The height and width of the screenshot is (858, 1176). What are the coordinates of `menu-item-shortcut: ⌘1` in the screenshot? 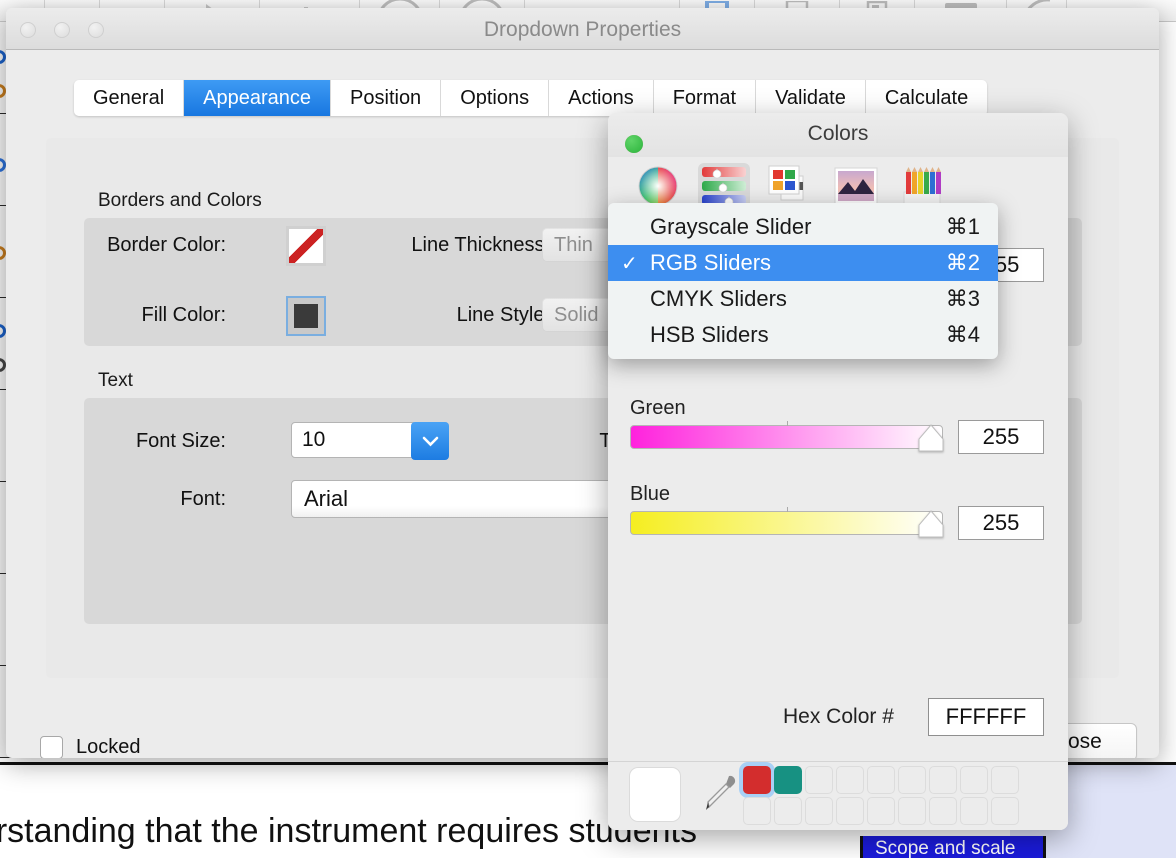 It's located at (962, 226).